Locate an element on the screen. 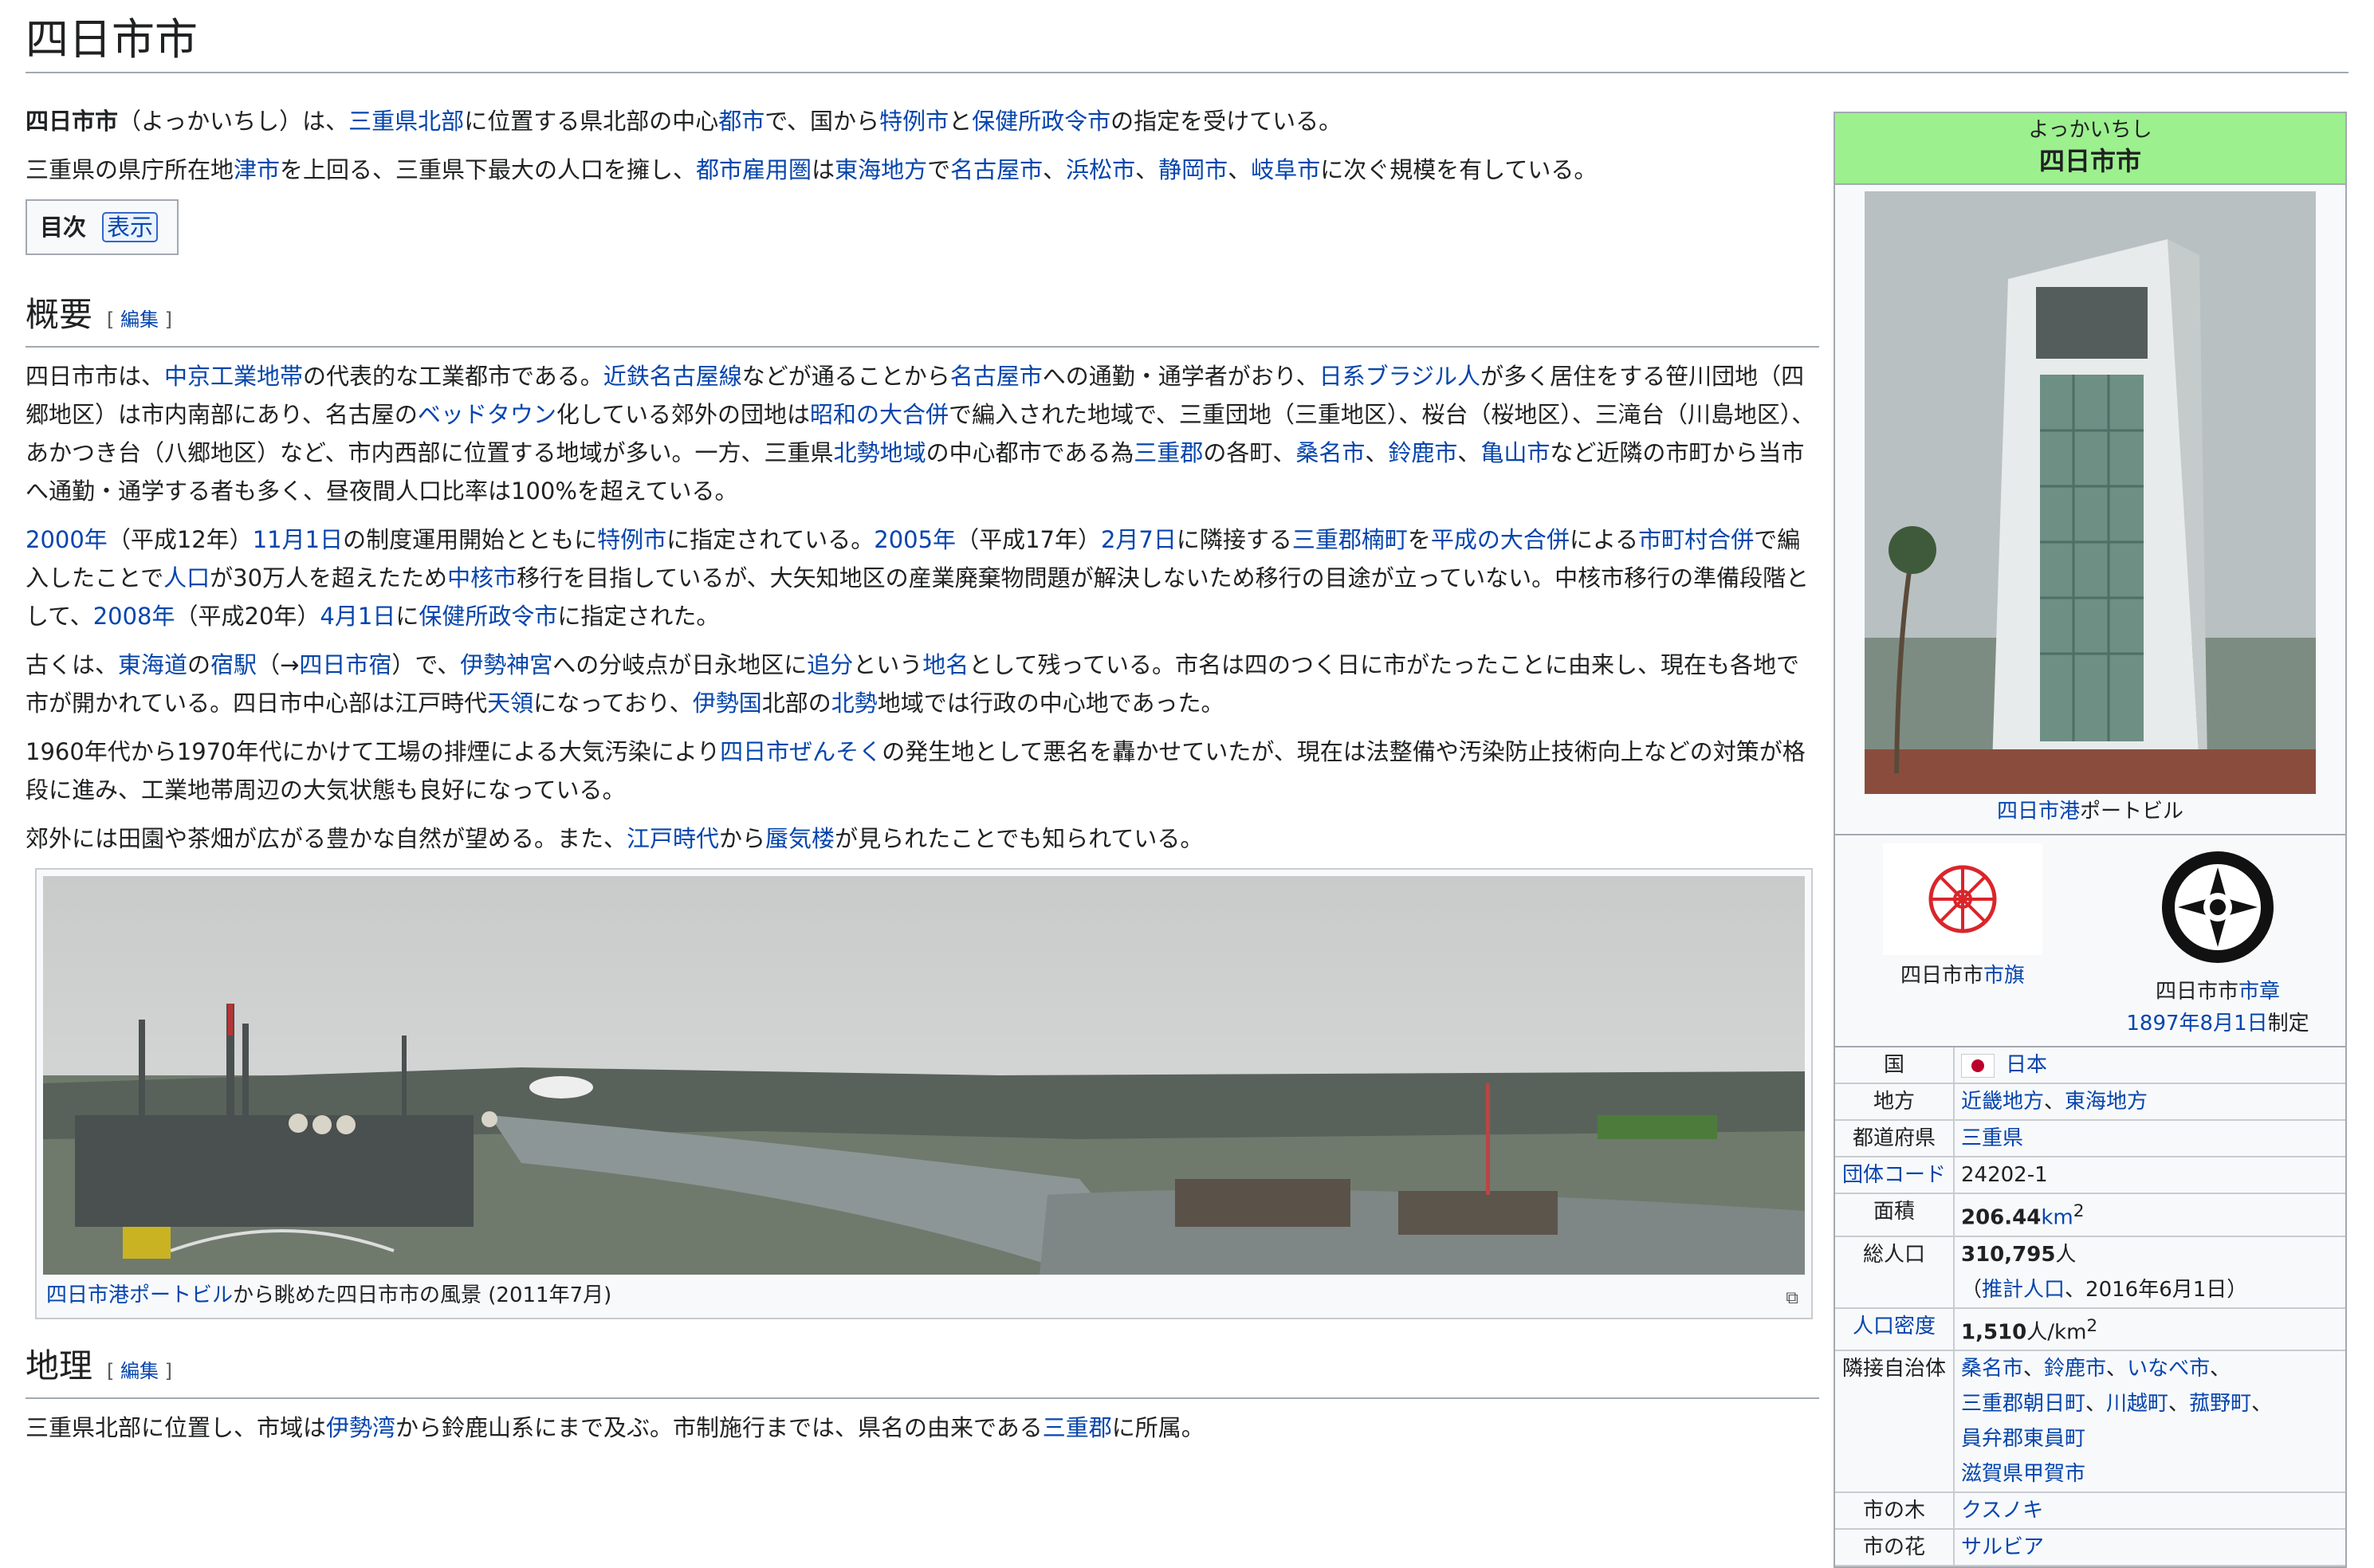  link-shinkiro: 蜃気楼 is located at coordinates (800, 839).